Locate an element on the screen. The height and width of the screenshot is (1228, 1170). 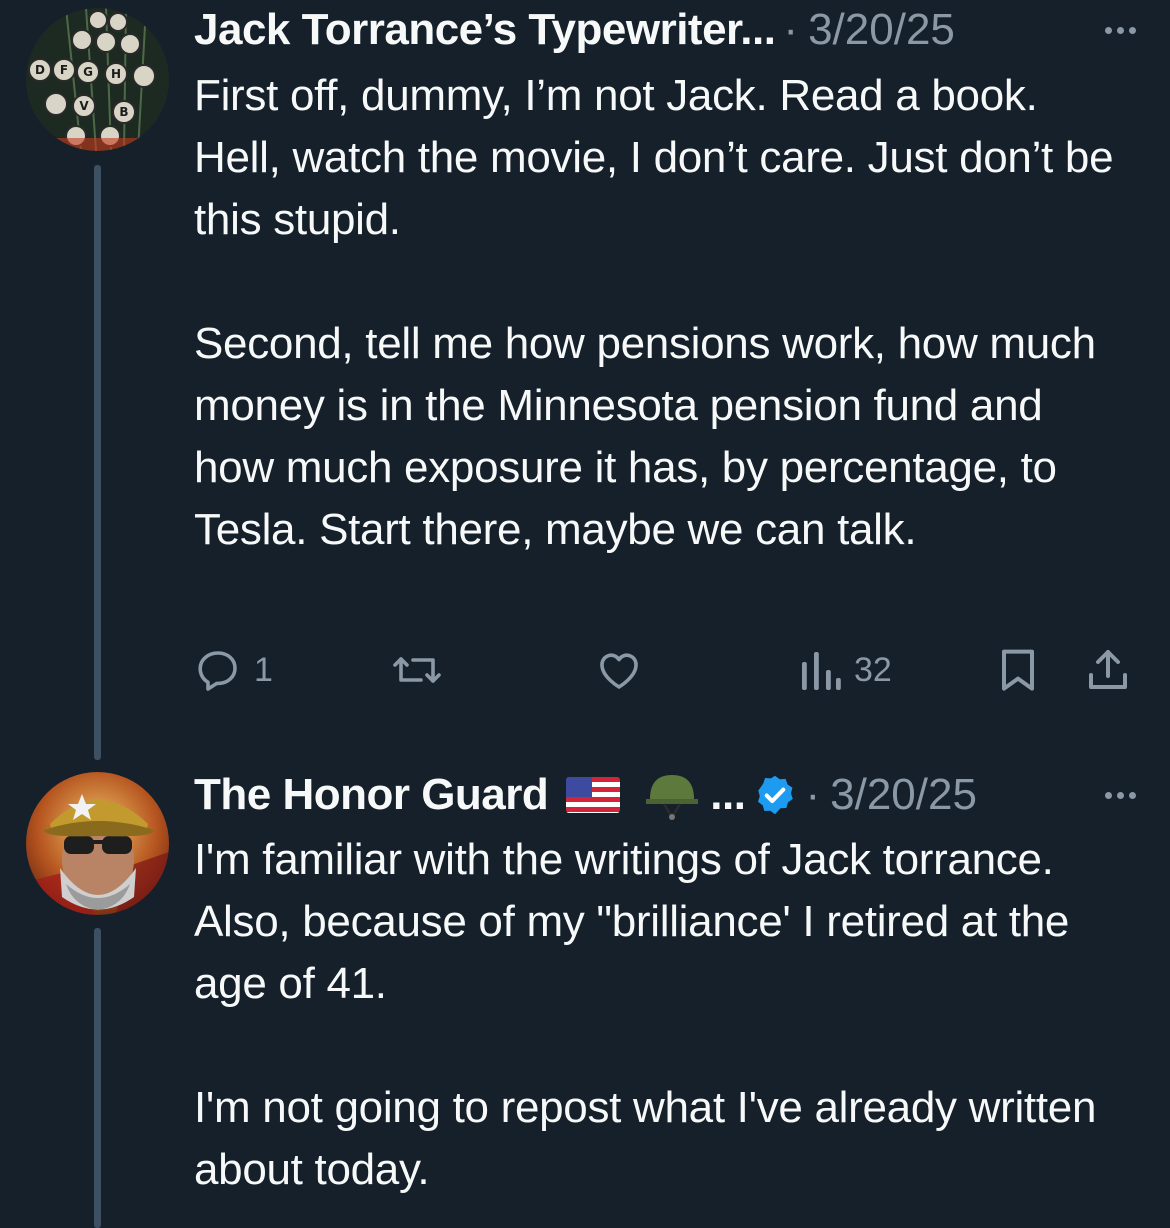
reply-icon is located at coordinates (217, 671).